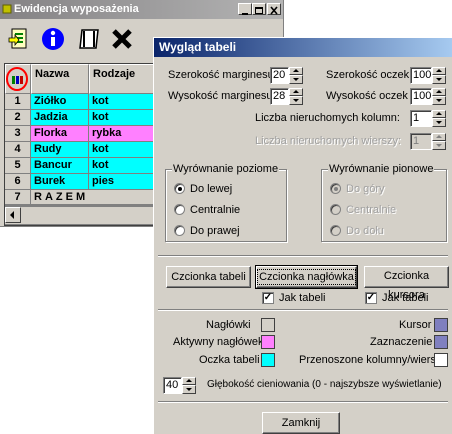  I want to click on cells-color-swatch, so click(268, 360).